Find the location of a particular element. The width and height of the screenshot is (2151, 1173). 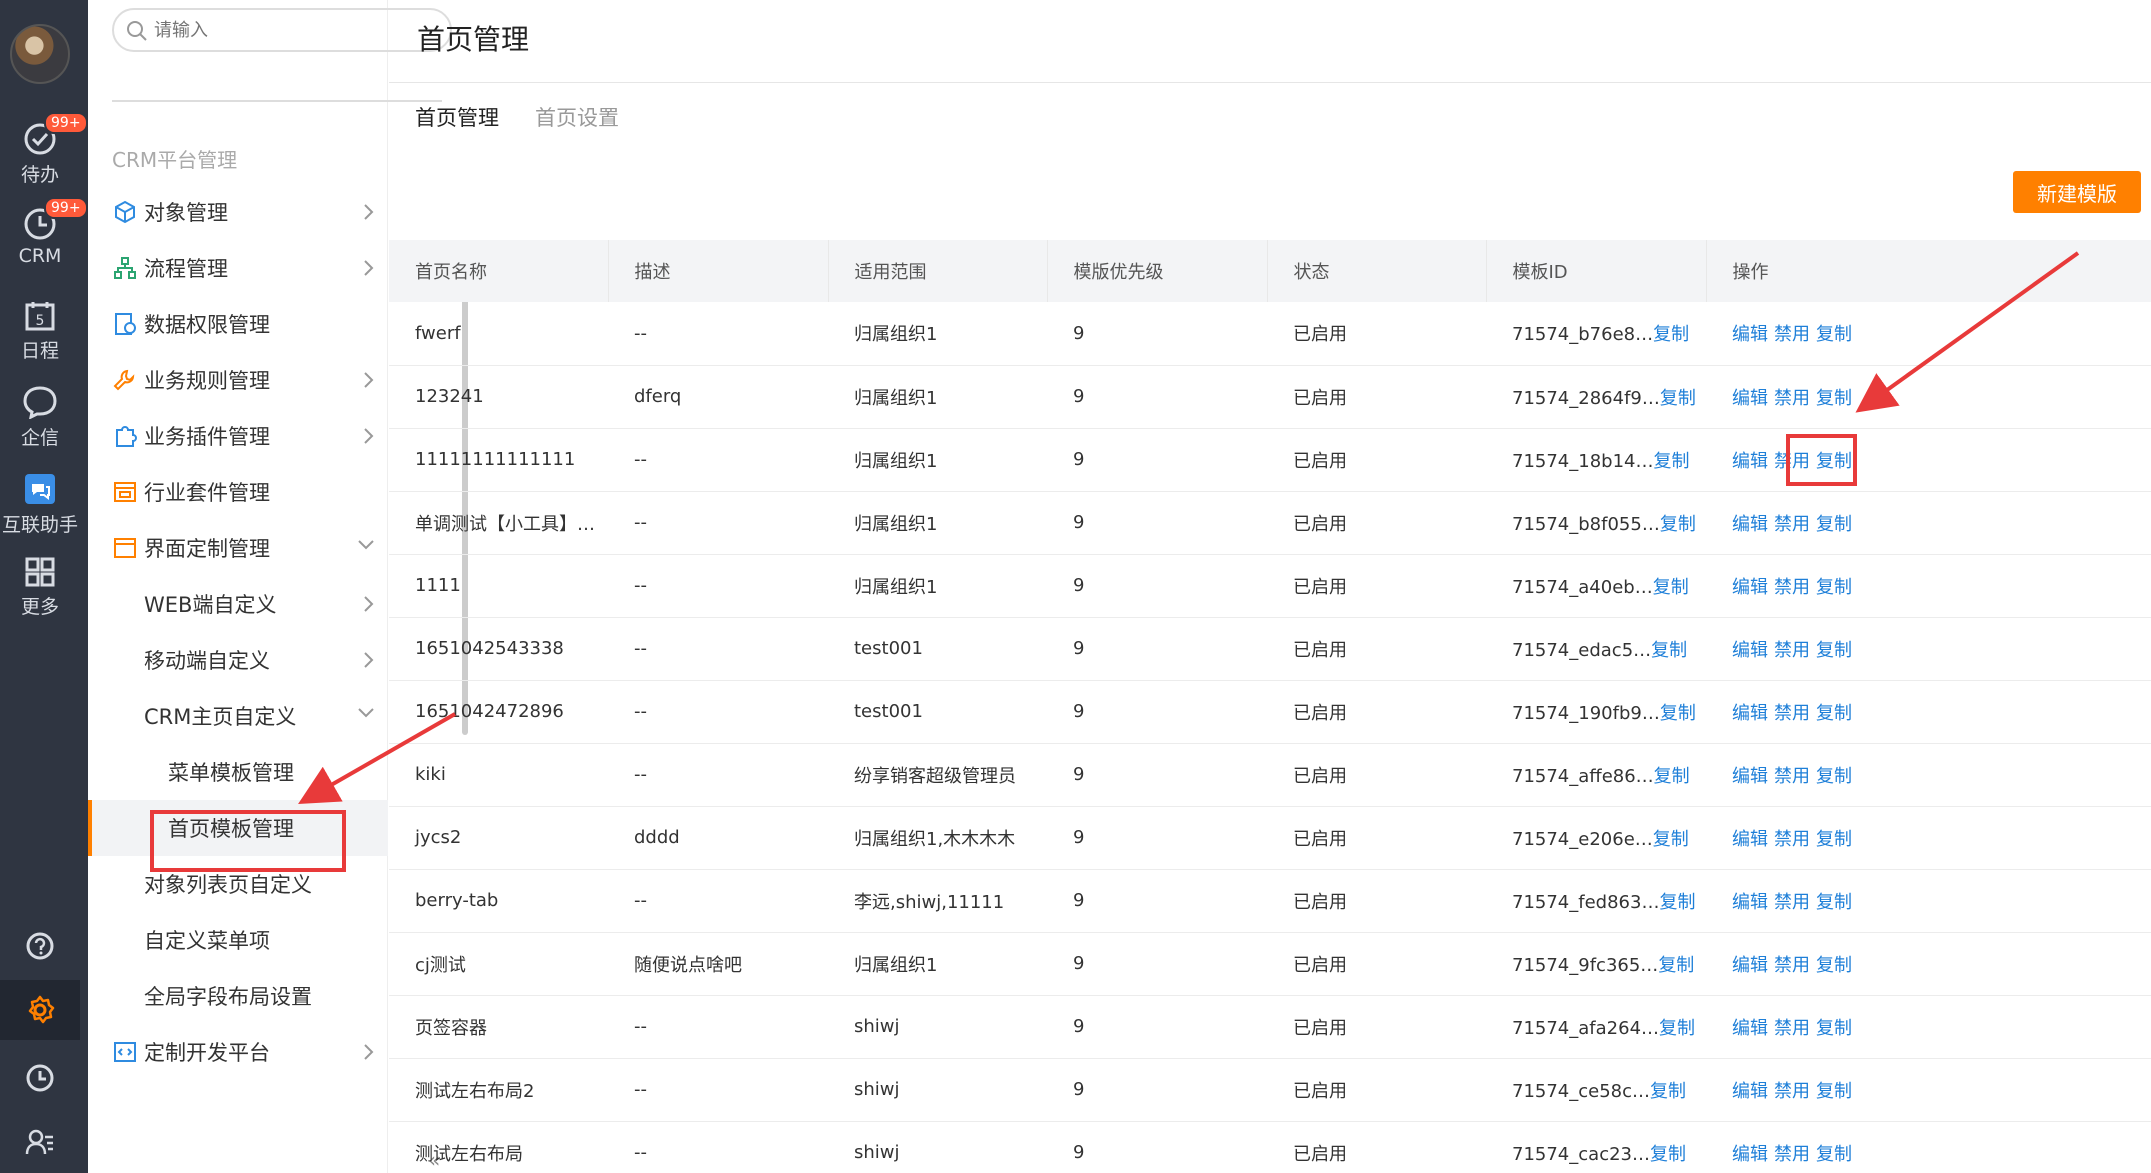

settings-button is located at coordinates (40, 1010).